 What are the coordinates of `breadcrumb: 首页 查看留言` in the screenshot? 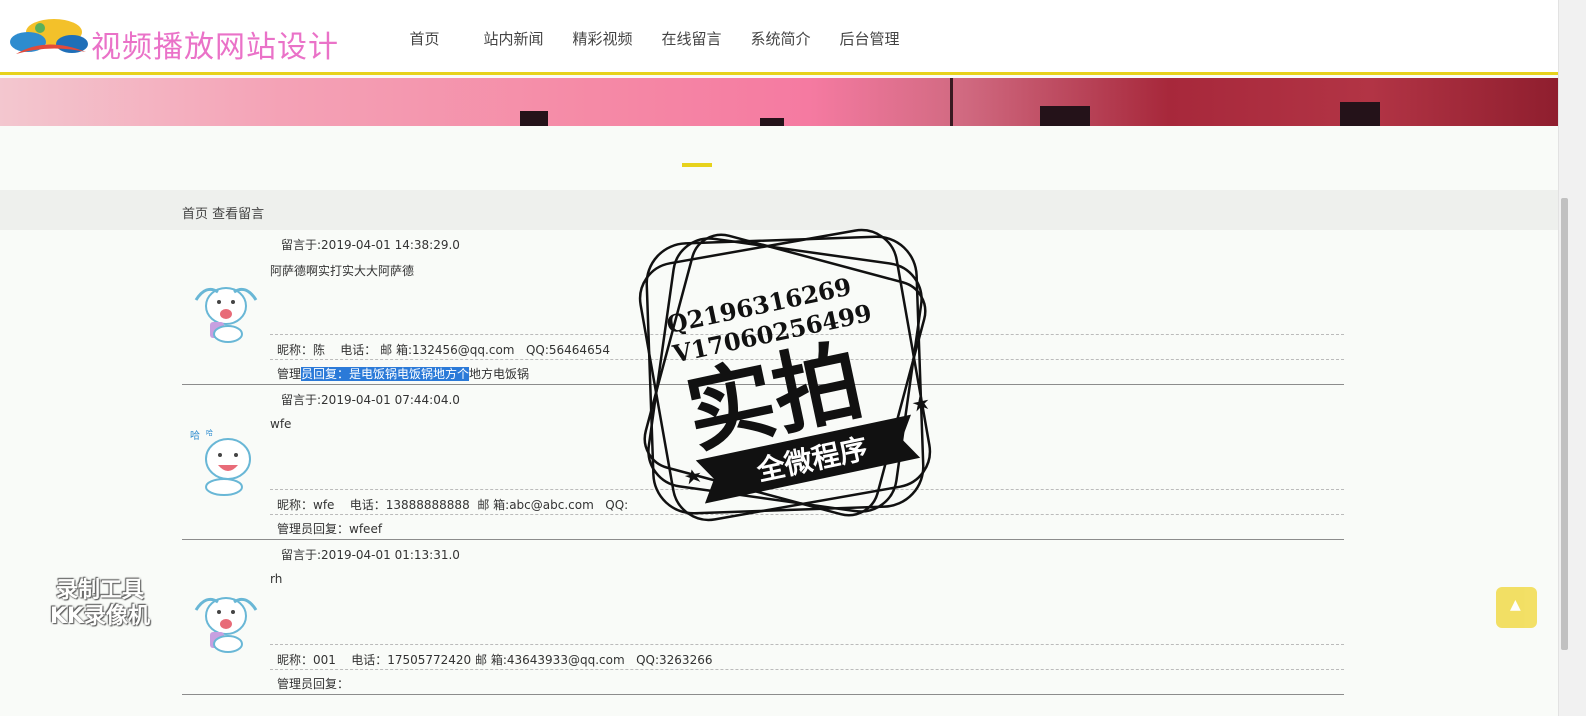 It's located at (223, 212).